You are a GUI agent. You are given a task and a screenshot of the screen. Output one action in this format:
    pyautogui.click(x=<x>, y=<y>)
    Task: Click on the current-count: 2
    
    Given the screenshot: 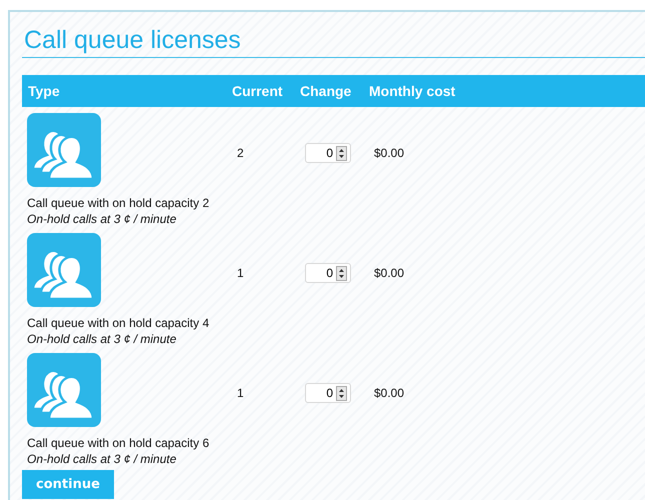 What is the action you would take?
    pyautogui.click(x=241, y=153)
    